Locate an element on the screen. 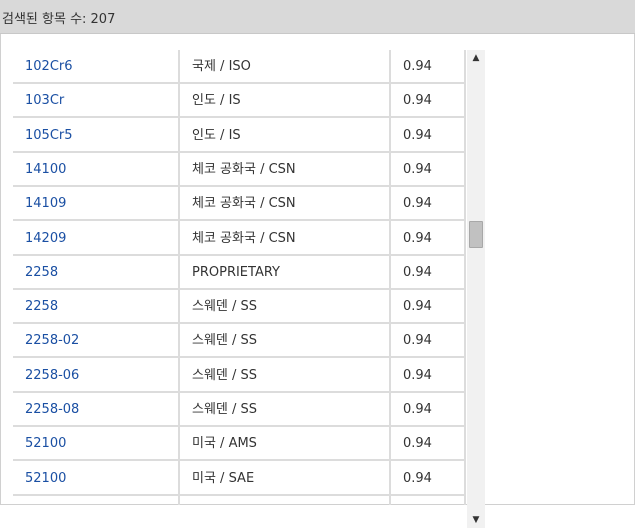 The height and width of the screenshot is (528, 635). table-row: 2258-08 스웨덴 / SS 0.94 is located at coordinates (239, 410).